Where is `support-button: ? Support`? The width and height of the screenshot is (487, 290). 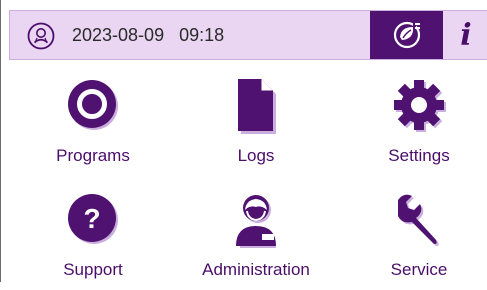 support-button: ? Support is located at coordinates (93, 240).